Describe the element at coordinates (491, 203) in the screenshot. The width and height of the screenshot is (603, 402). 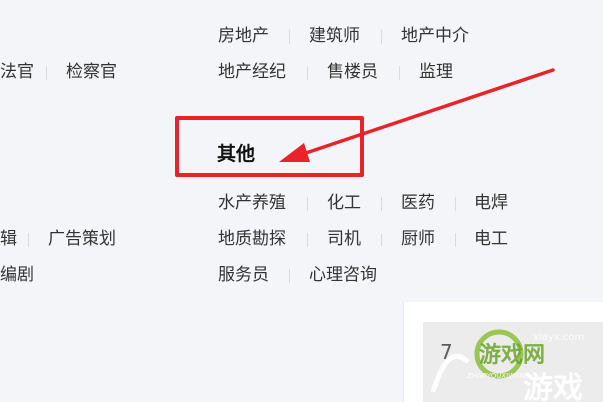
I see `job-link: 电焊` at that location.